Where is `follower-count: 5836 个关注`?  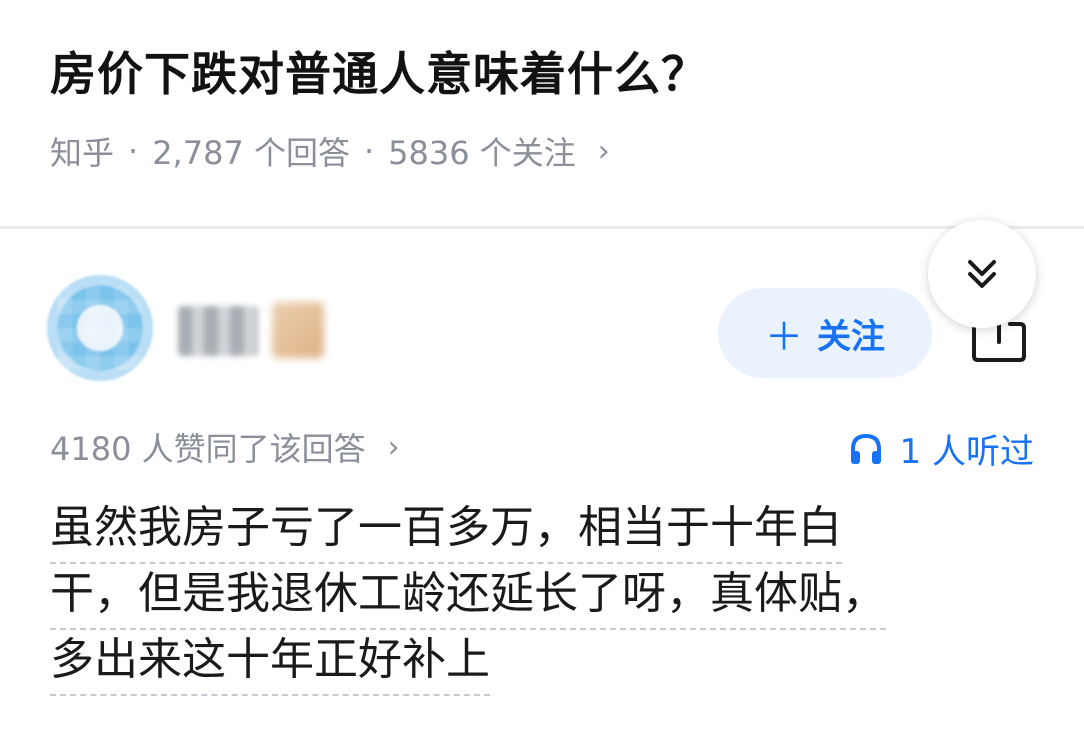
follower-count: 5836 个关注 is located at coordinates (482, 153).